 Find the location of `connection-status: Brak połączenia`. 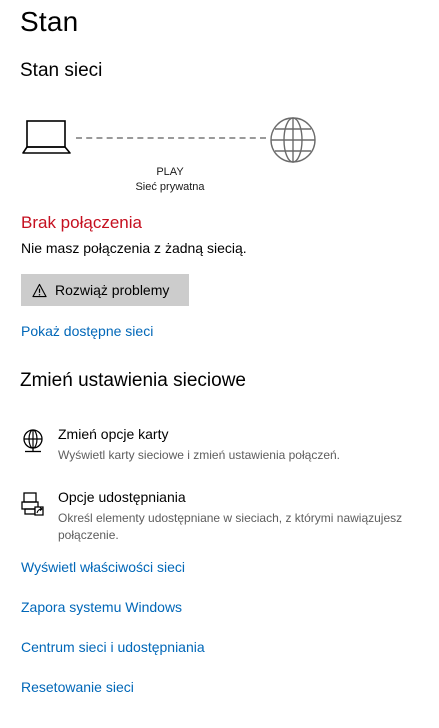

connection-status: Brak połączenia is located at coordinates (81, 222).